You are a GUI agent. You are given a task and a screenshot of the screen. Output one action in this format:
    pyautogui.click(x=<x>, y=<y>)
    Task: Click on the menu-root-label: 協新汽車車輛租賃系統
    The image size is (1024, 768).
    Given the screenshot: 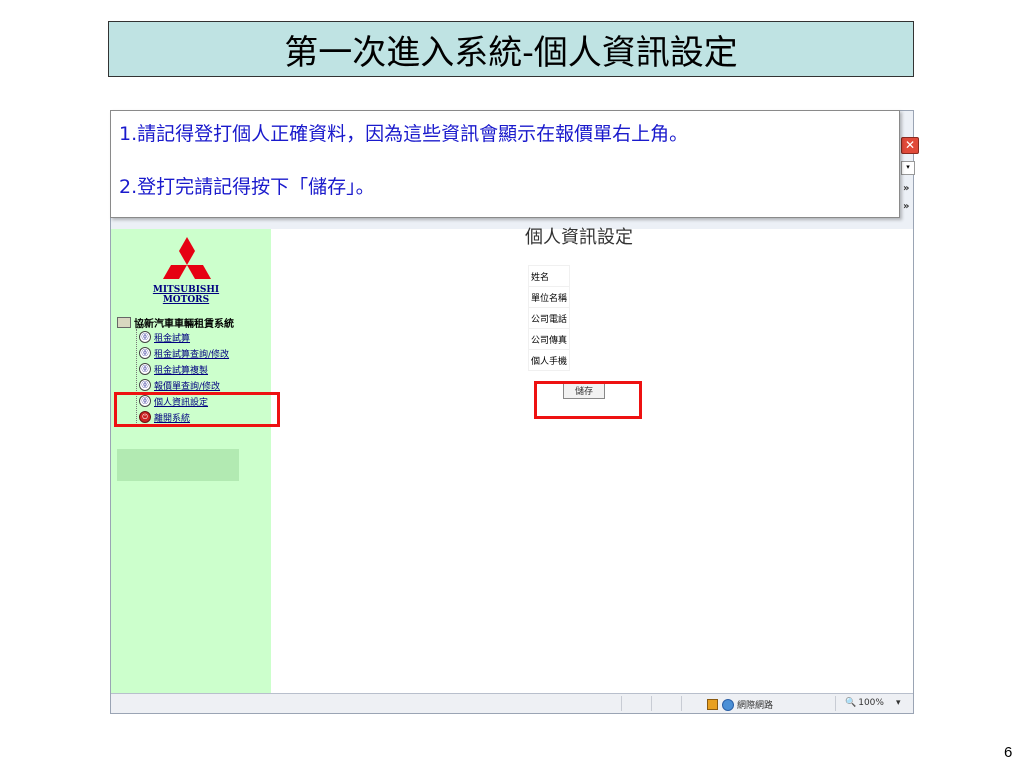 What is the action you would take?
    pyautogui.click(x=184, y=324)
    